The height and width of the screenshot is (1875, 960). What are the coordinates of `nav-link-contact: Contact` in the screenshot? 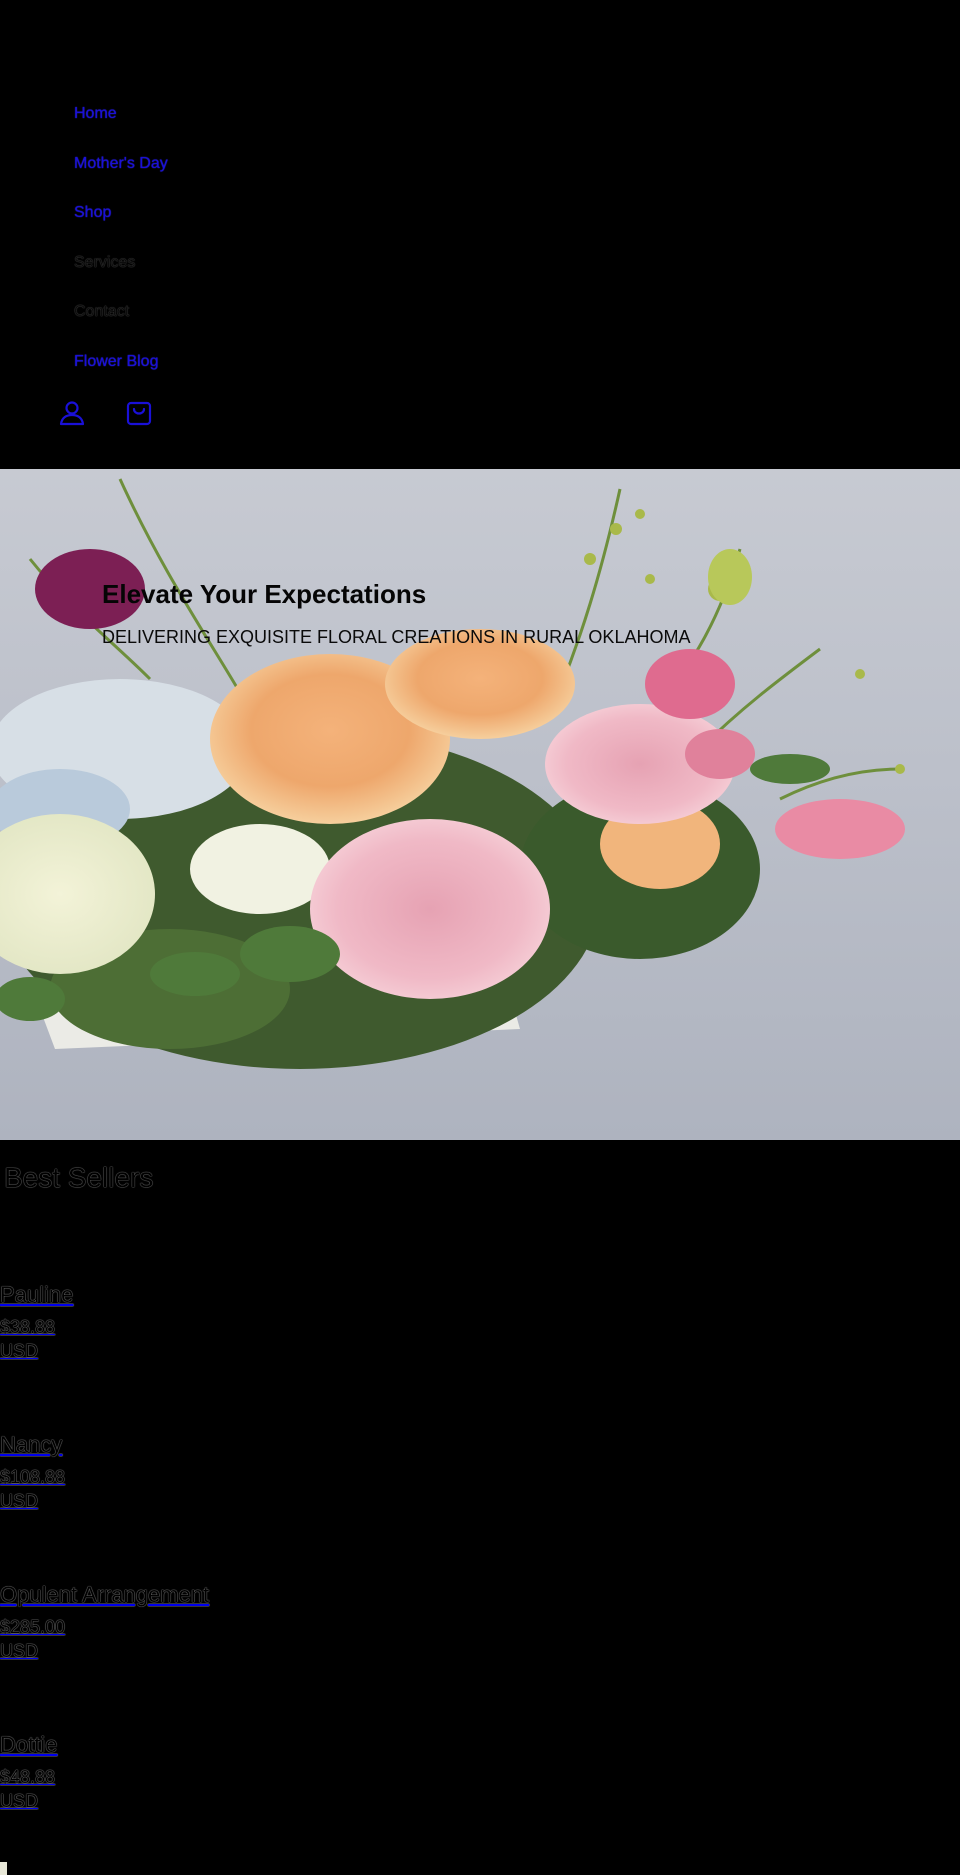 It's located at (101, 312).